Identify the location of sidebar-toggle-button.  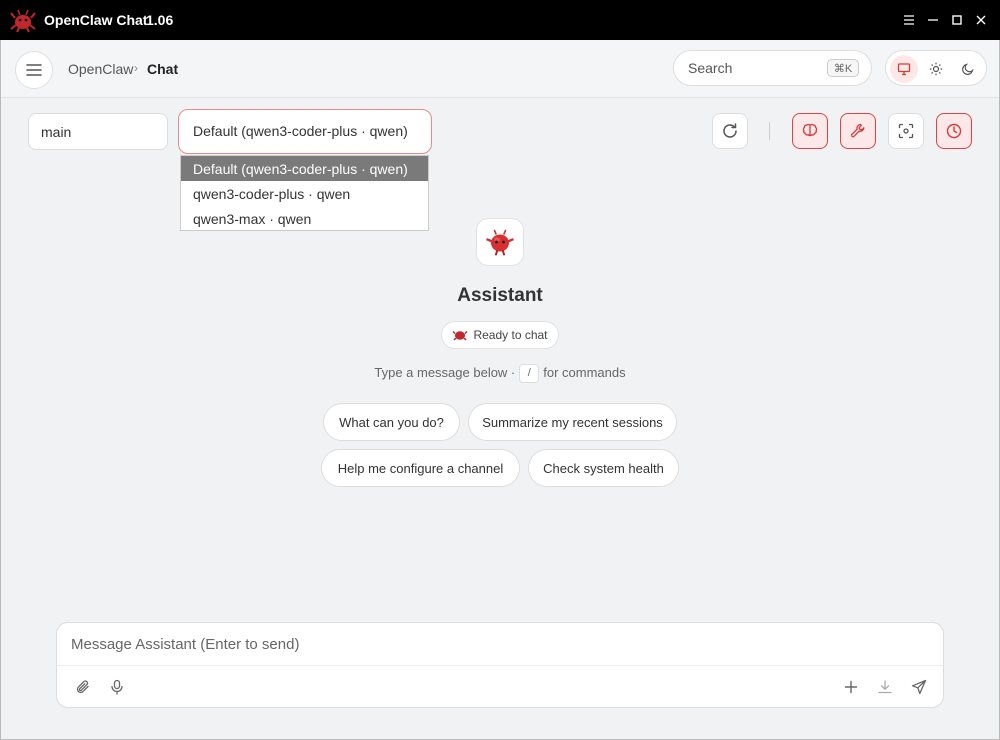
(34, 70).